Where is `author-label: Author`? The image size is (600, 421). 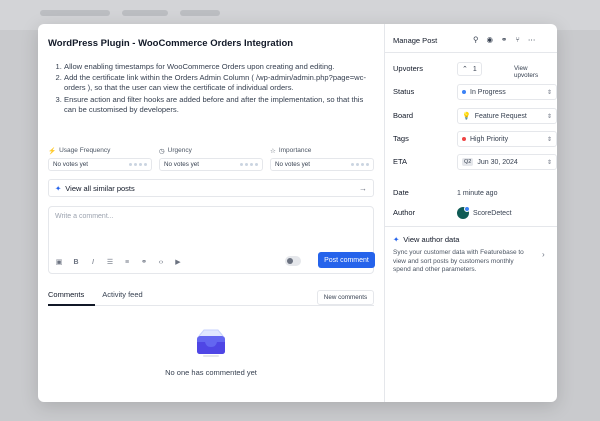 author-label: Author is located at coordinates (404, 212).